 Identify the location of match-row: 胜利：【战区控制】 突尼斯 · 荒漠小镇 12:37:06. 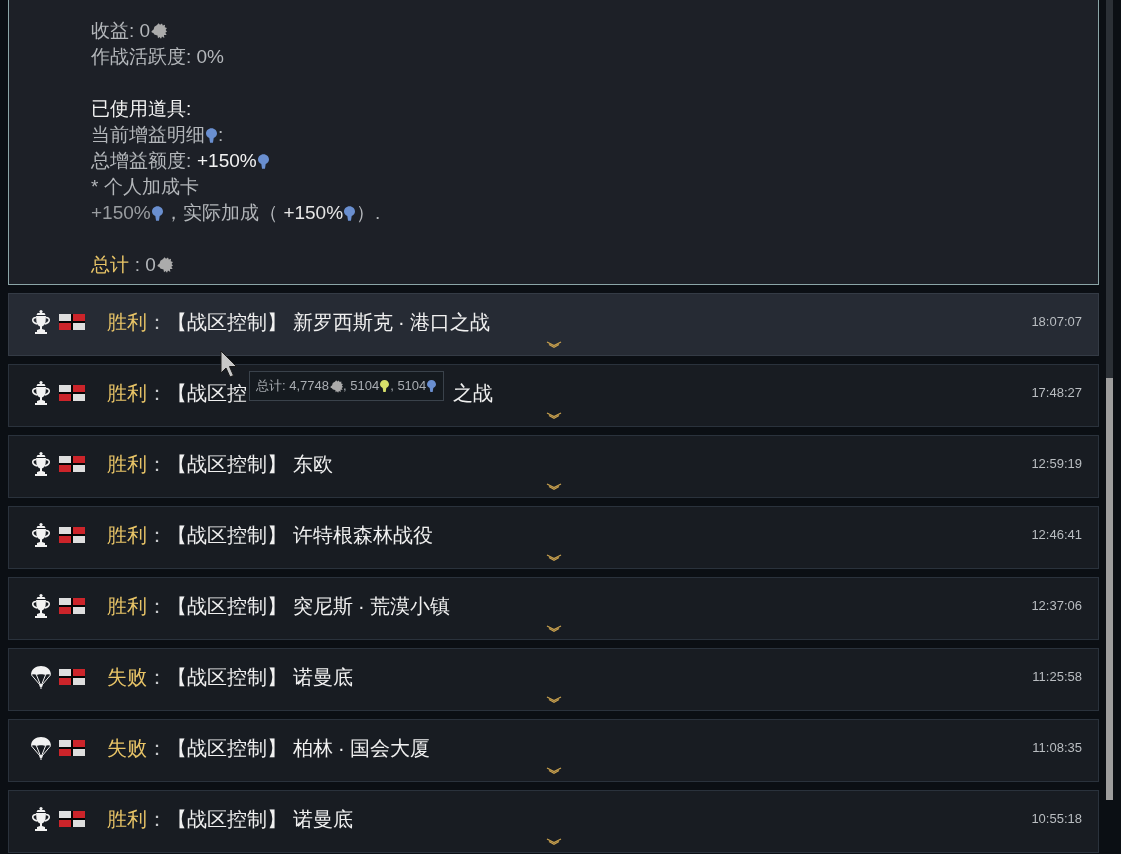
(553, 608).